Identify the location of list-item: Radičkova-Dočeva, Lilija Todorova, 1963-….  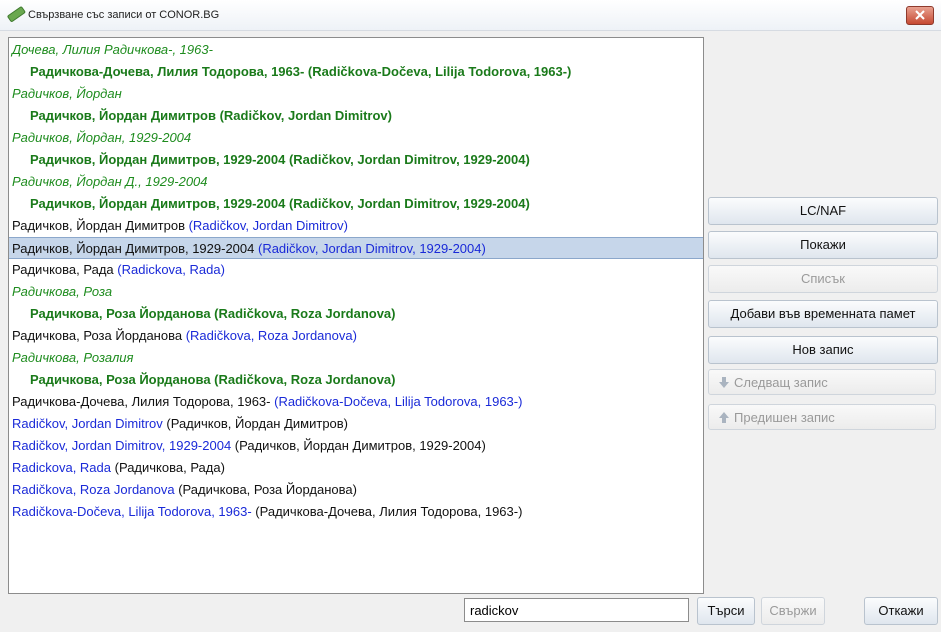
(356, 512).